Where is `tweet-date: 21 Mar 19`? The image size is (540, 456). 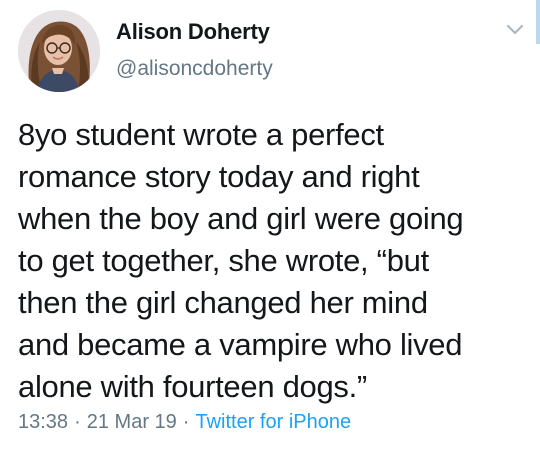
tweet-date: 21 Mar 19 is located at coordinates (132, 422).